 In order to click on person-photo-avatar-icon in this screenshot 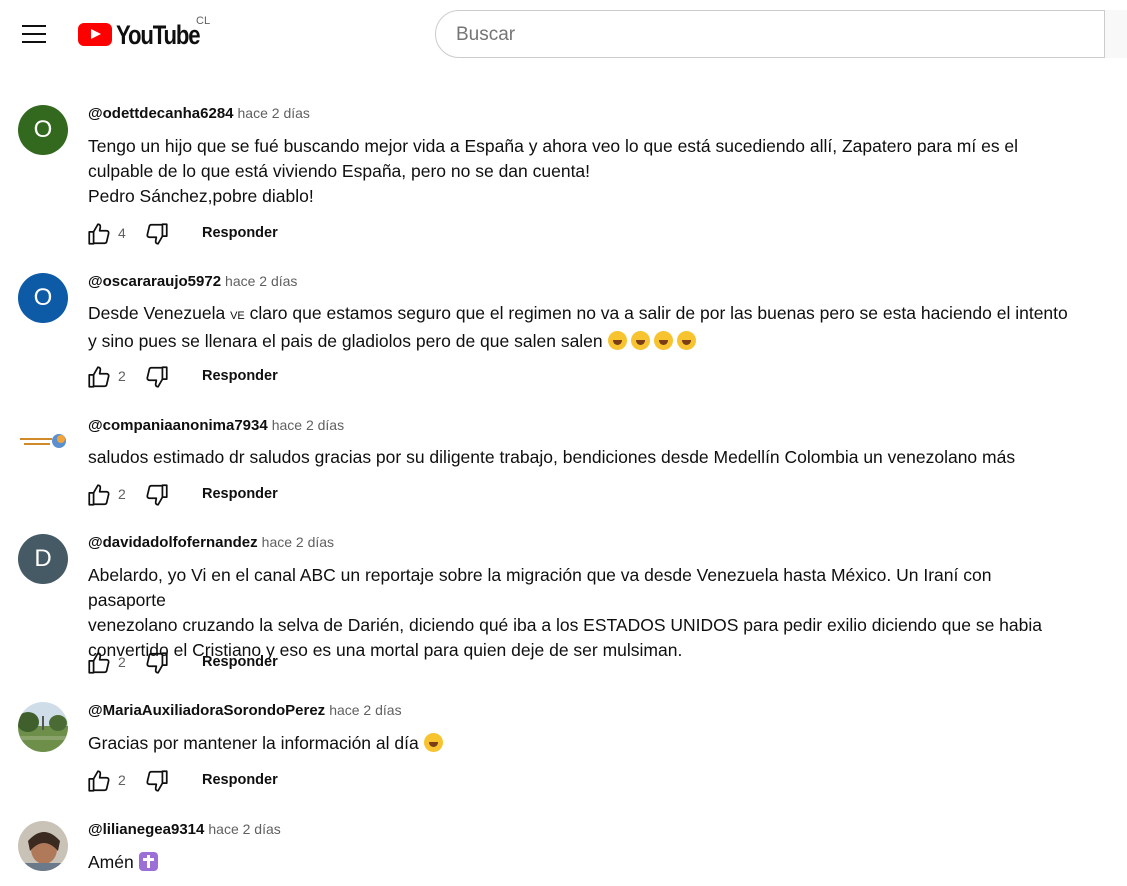, I will do `click(43, 846)`.